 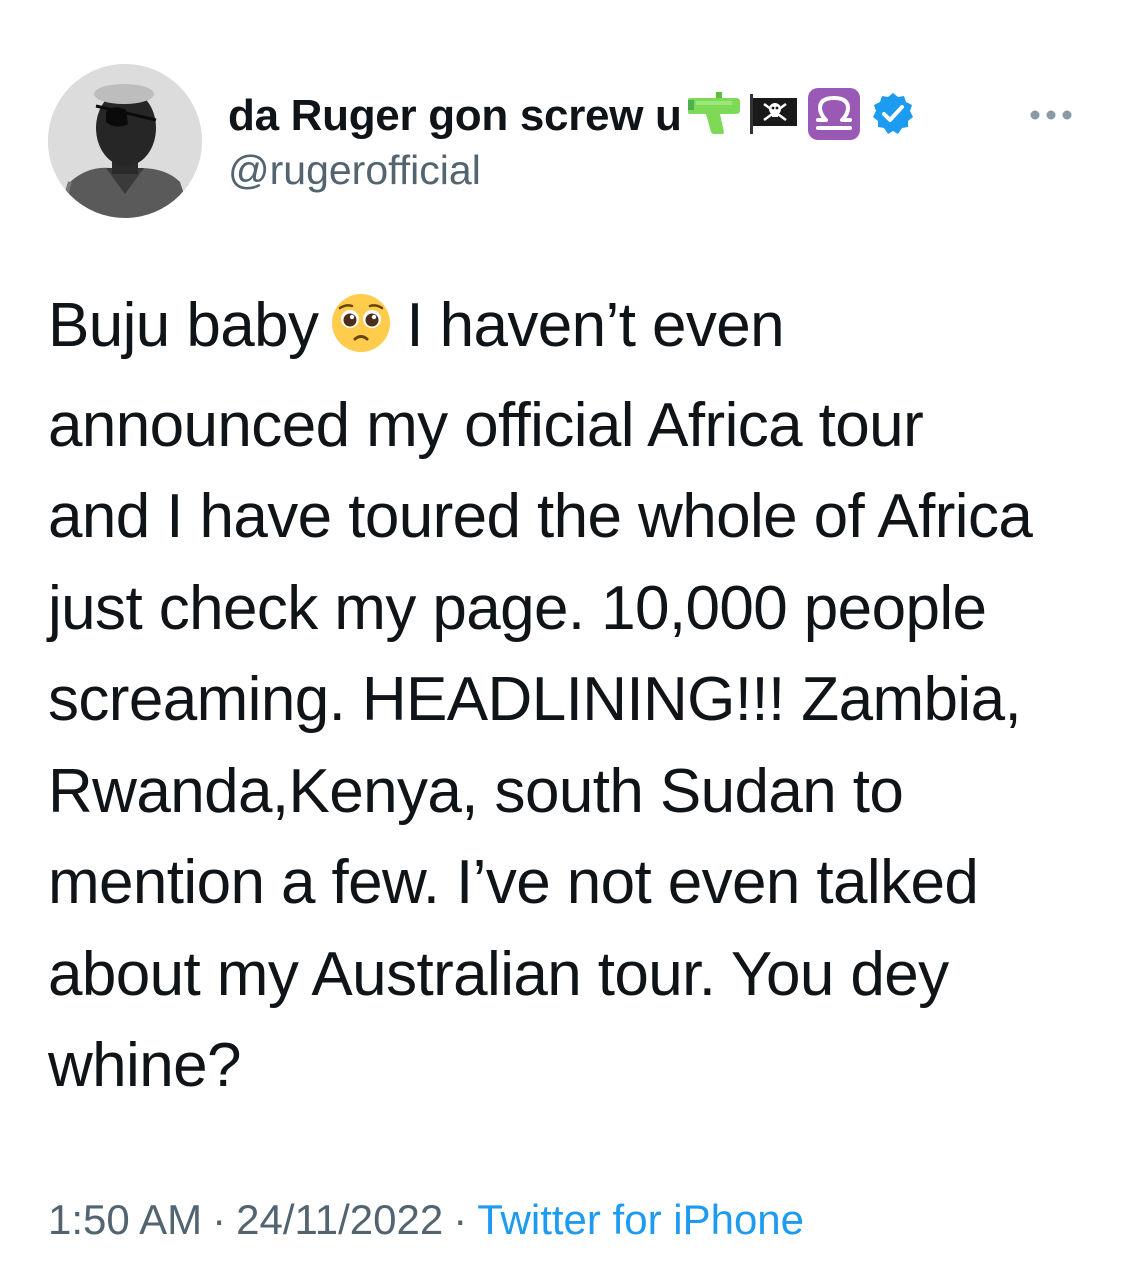 What do you see at coordinates (339, 1219) in the screenshot?
I see `tweet-date: 24/11/2022` at bounding box center [339, 1219].